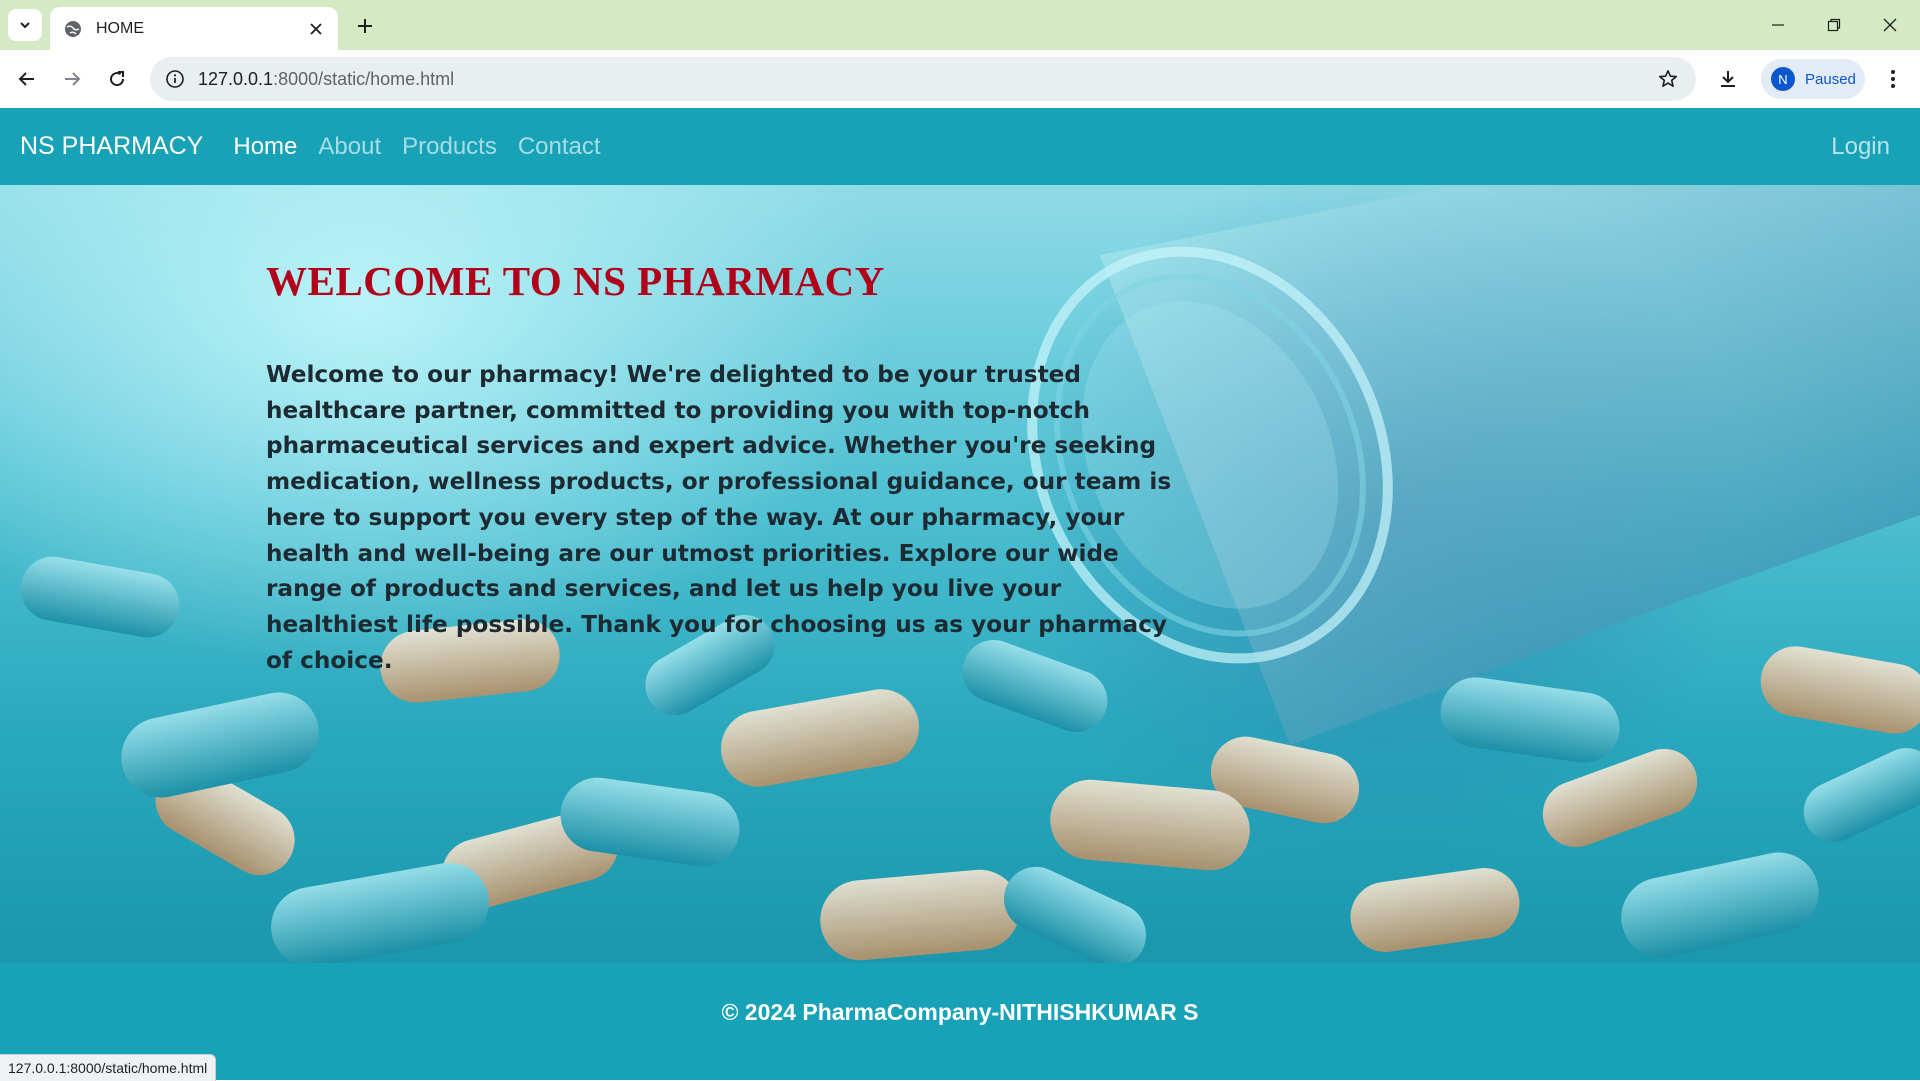  Describe the element at coordinates (960, 1012) in the screenshot. I see `footer-copyright: © 2024 PharmaCompany-NITHISHKUMAR S` at that location.